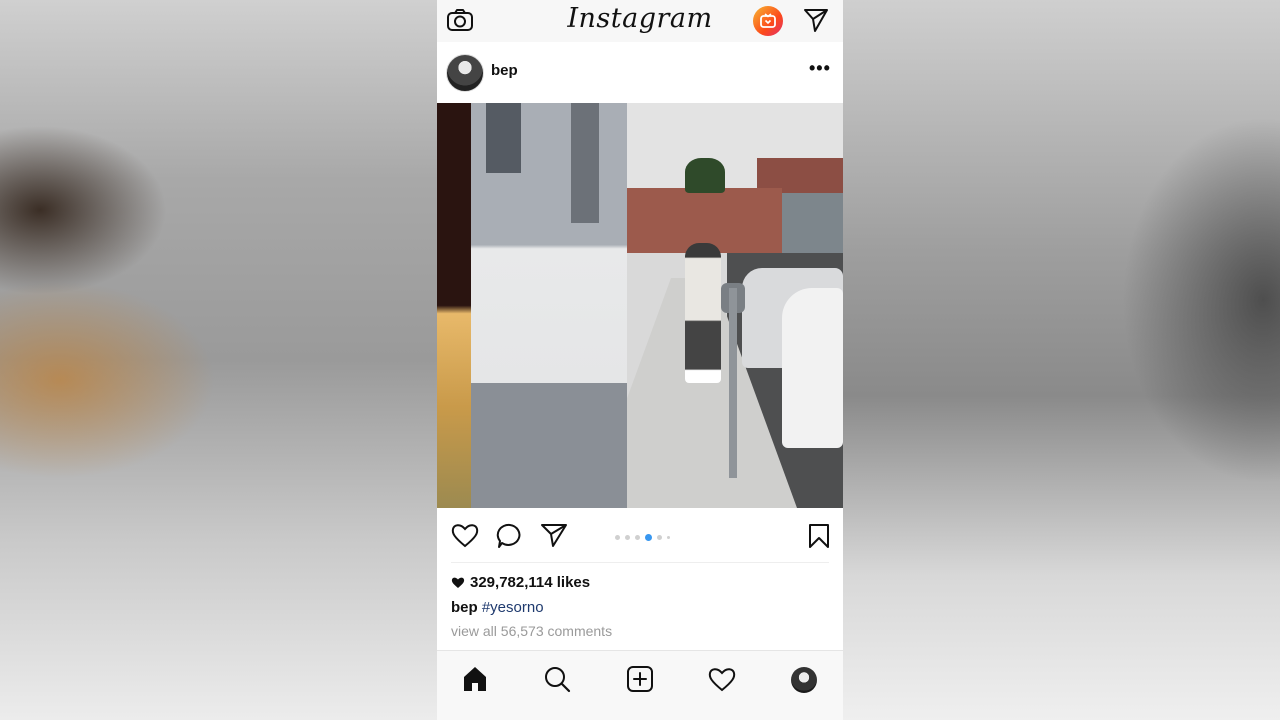  What do you see at coordinates (819, 536) in the screenshot?
I see `bookmark-icon` at bounding box center [819, 536].